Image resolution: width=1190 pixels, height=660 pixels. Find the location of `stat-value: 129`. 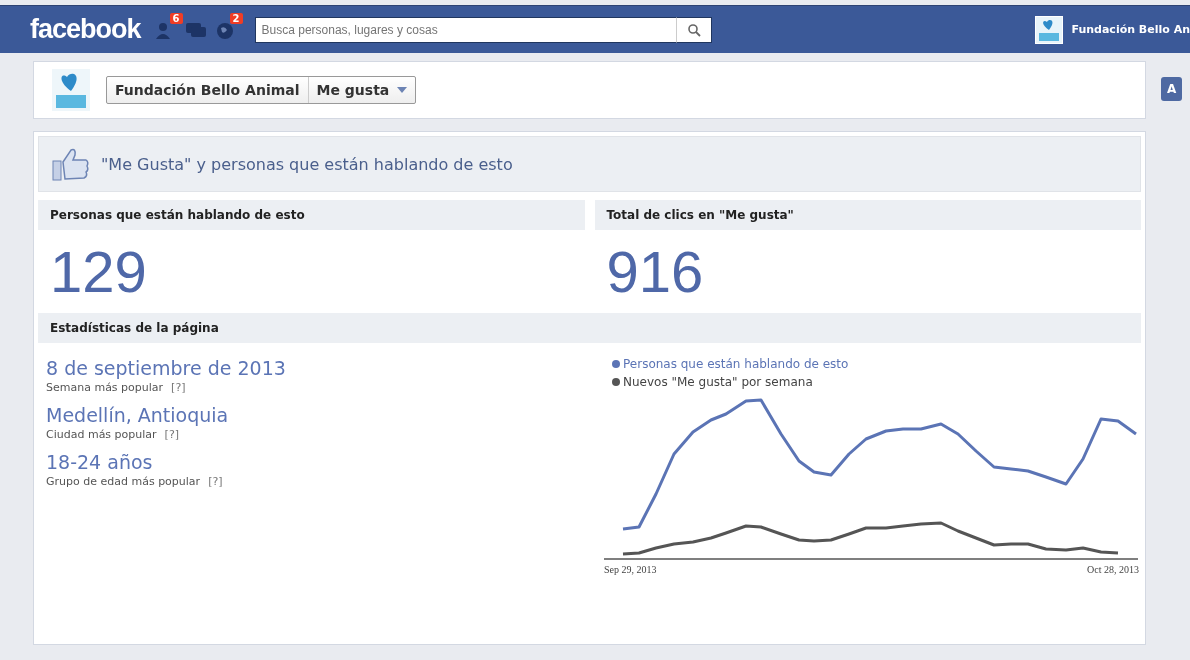

stat-value: 129 is located at coordinates (98, 272).